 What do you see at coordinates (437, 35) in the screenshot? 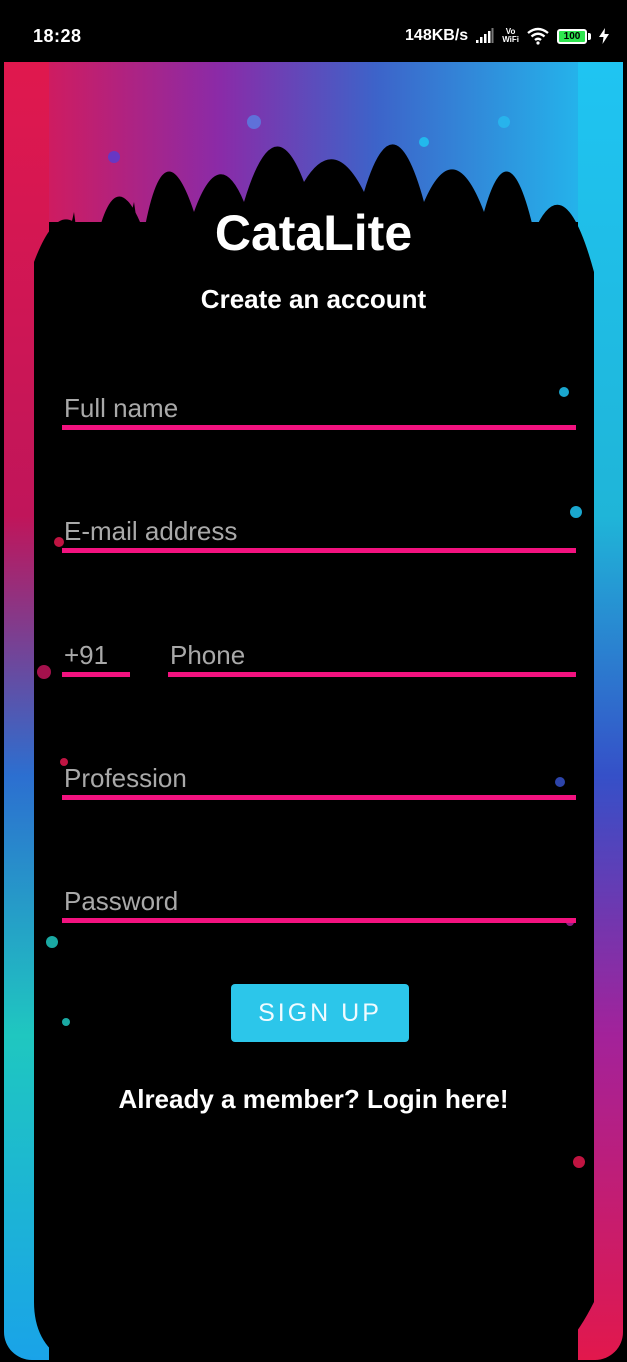
I see `network-speed: 148KB/s` at bounding box center [437, 35].